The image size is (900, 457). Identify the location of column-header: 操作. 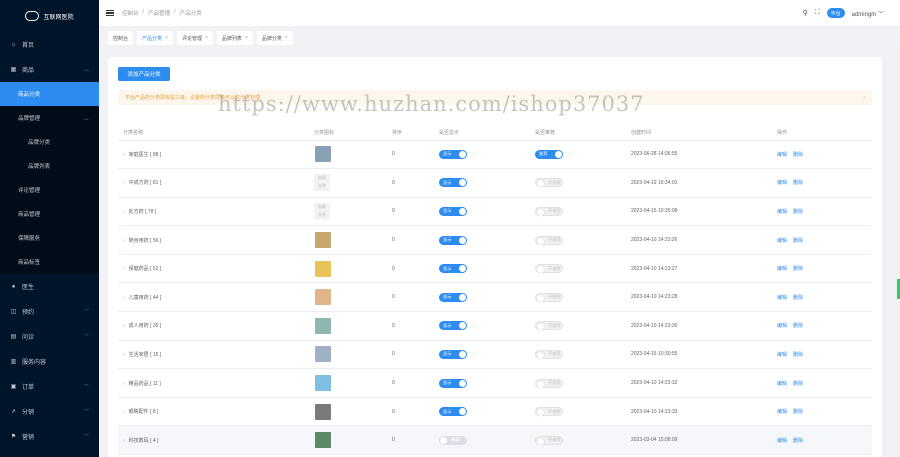
(824, 133).